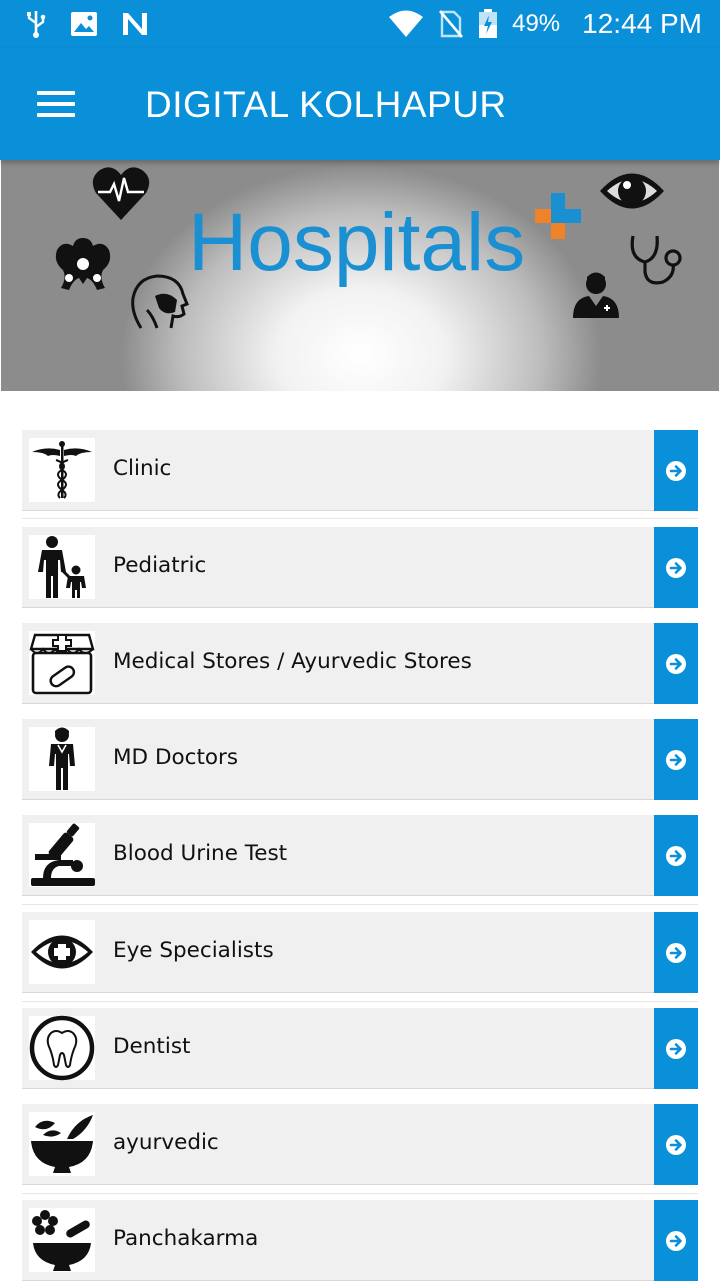 The width and height of the screenshot is (720, 1281). I want to click on list-item: ayurvedic, so click(360, 1144).